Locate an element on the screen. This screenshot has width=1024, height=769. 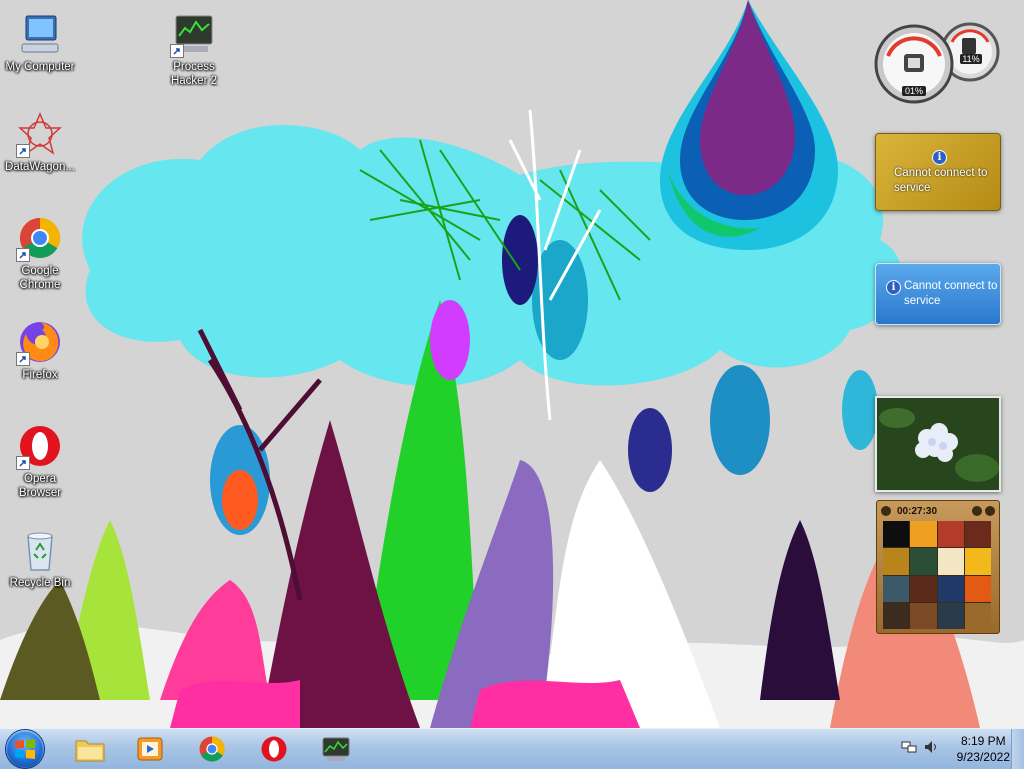
puzzle-options-icon is located at coordinates (990, 511).